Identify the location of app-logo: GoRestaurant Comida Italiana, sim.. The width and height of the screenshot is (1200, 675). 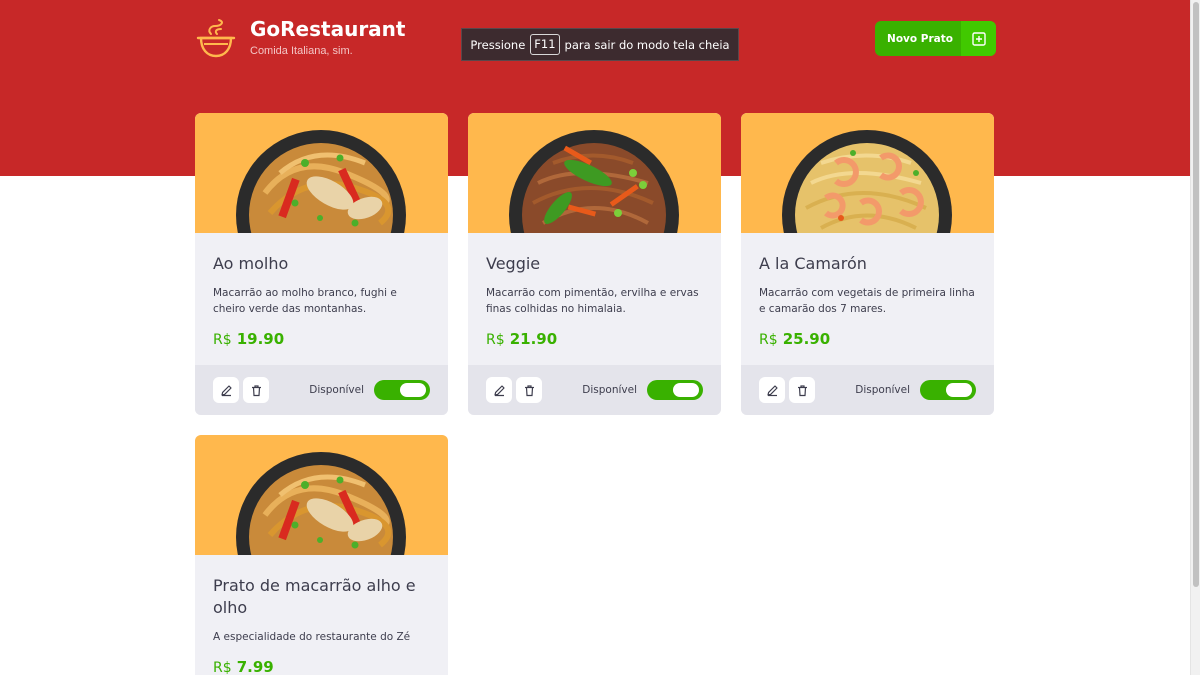
(300, 39).